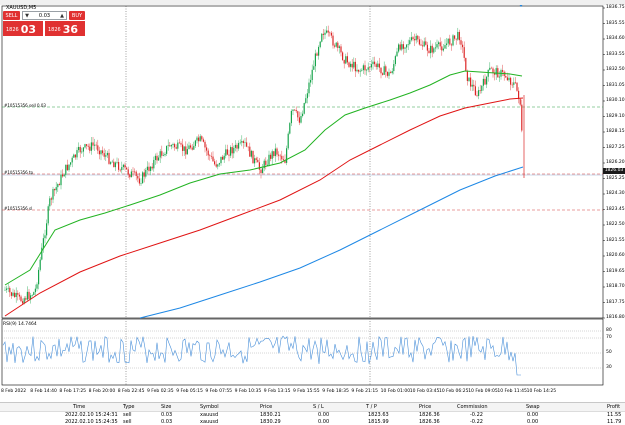  Describe the element at coordinates (533, 407) in the screenshot. I see `col-swap: Swap` at that location.